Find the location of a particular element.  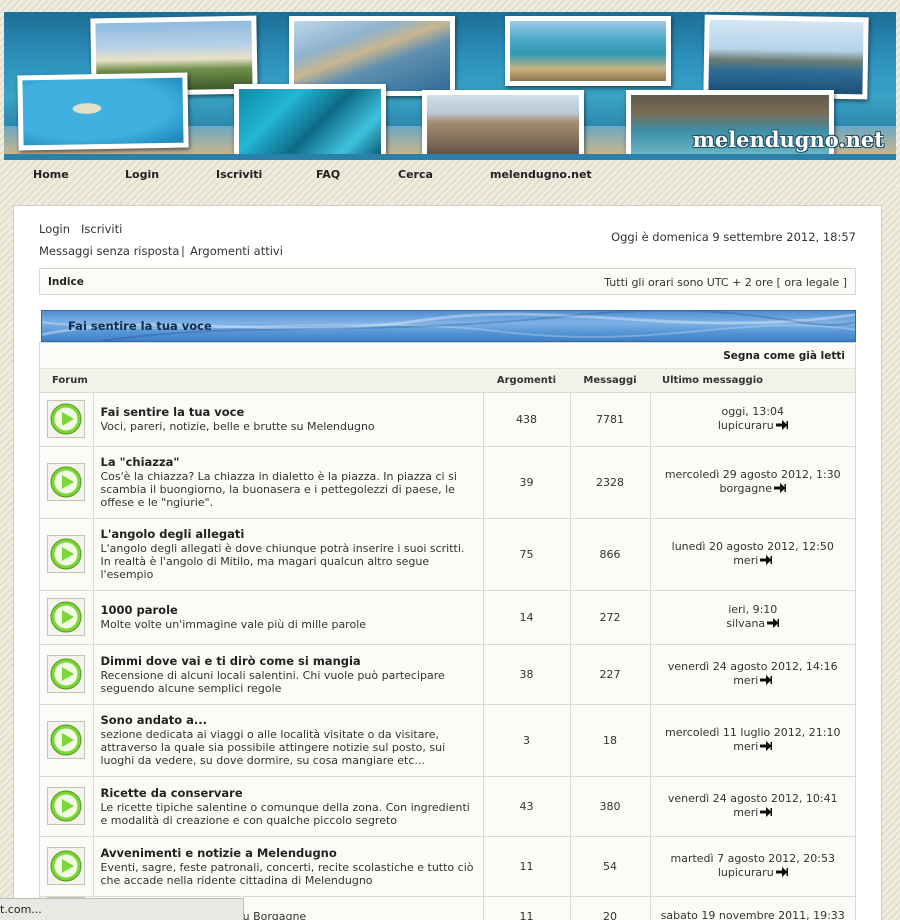

last-post-date: martedì 7 agosto 2012, 20:53 is located at coordinates (752, 858).